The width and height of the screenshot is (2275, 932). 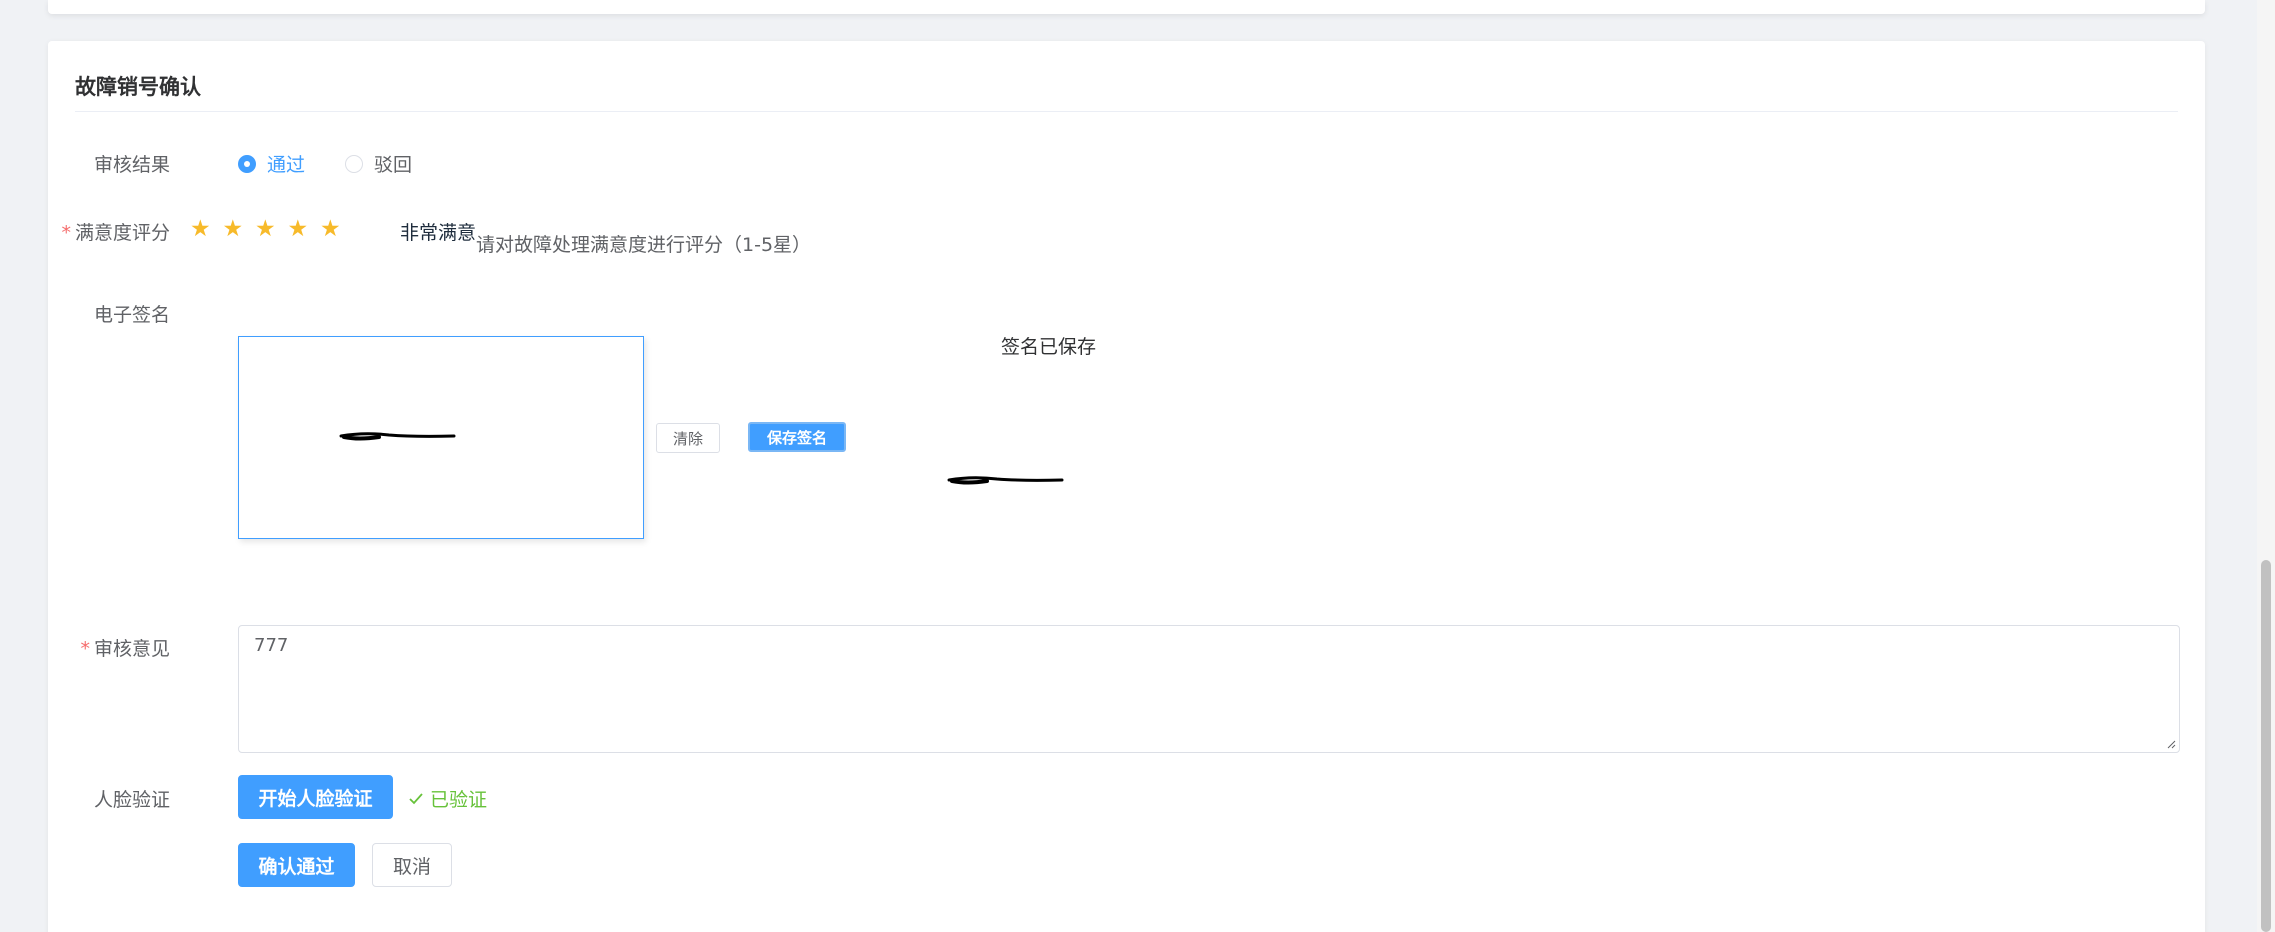 What do you see at coordinates (412, 865) in the screenshot?
I see `cancel-button: 取消` at bounding box center [412, 865].